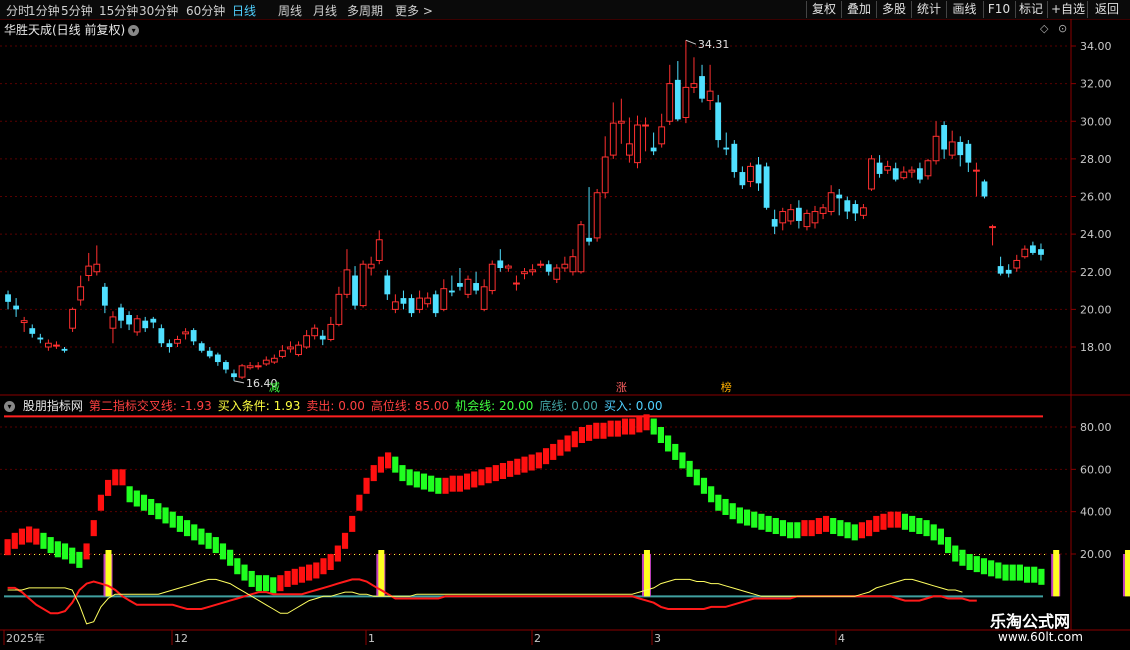 The width and height of the screenshot is (1130, 650). Describe the element at coordinates (494, 406) in the screenshot. I see `indicator-value-4: 机会线: 20.00` at that location.